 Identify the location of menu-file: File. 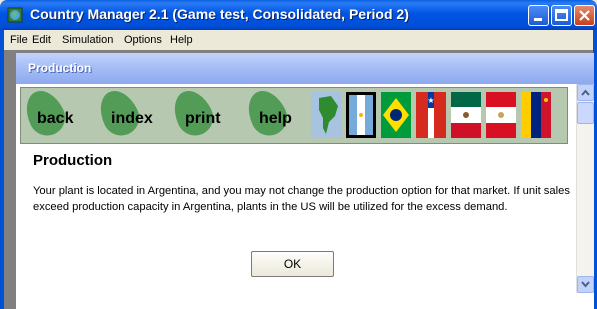
(19, 40).